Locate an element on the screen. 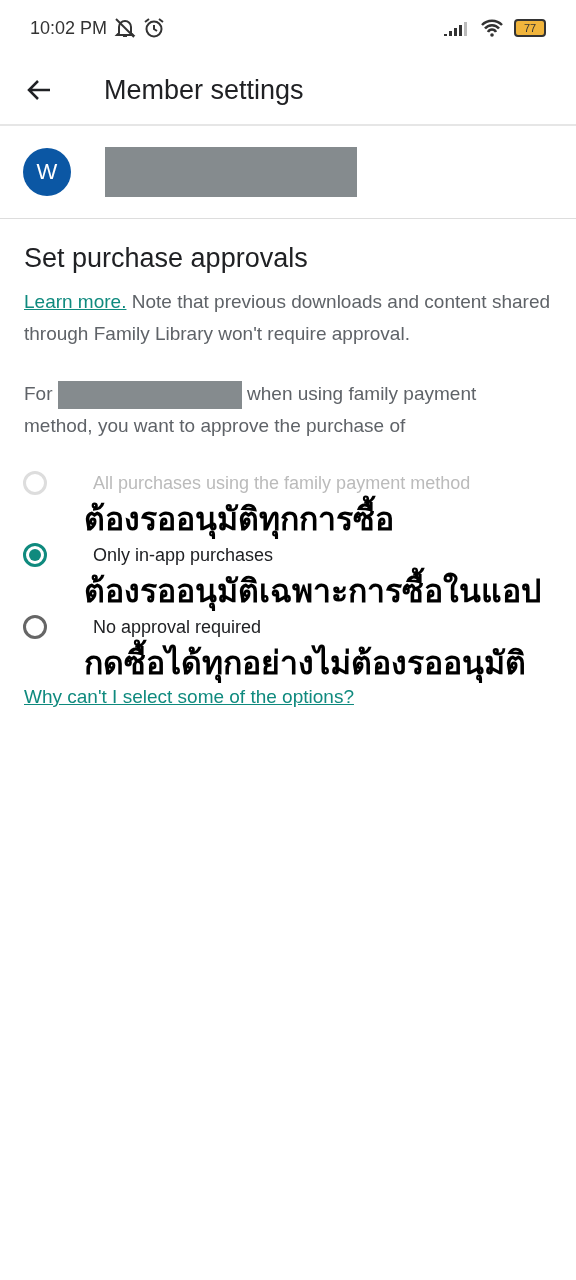 The image size is (576, 1280). status-time: 10:02 PM is located at coordinates (69, 28).